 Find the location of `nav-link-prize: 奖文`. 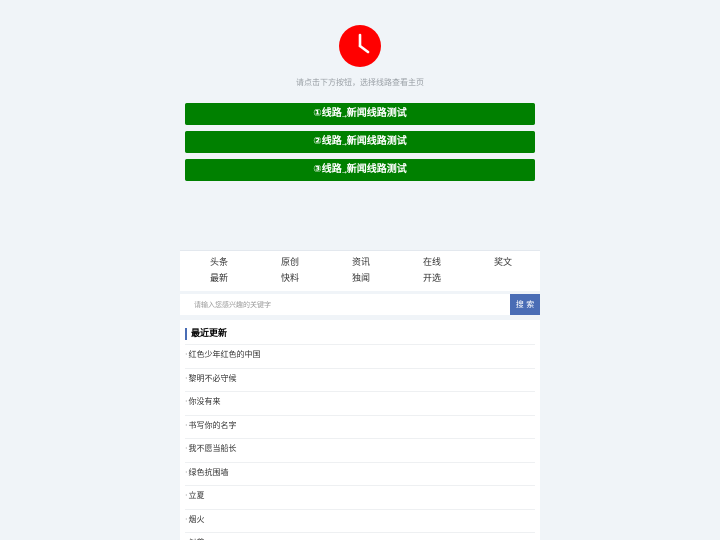

nav-link-prize: 奖文 is located at coordinates (514, 263).